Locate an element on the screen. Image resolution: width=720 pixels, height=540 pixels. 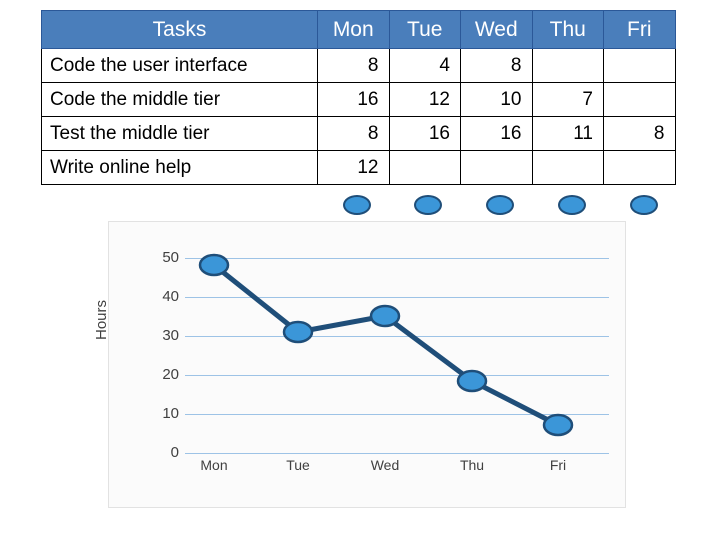
floating-marker-fri is located at coordinates (644, 205).